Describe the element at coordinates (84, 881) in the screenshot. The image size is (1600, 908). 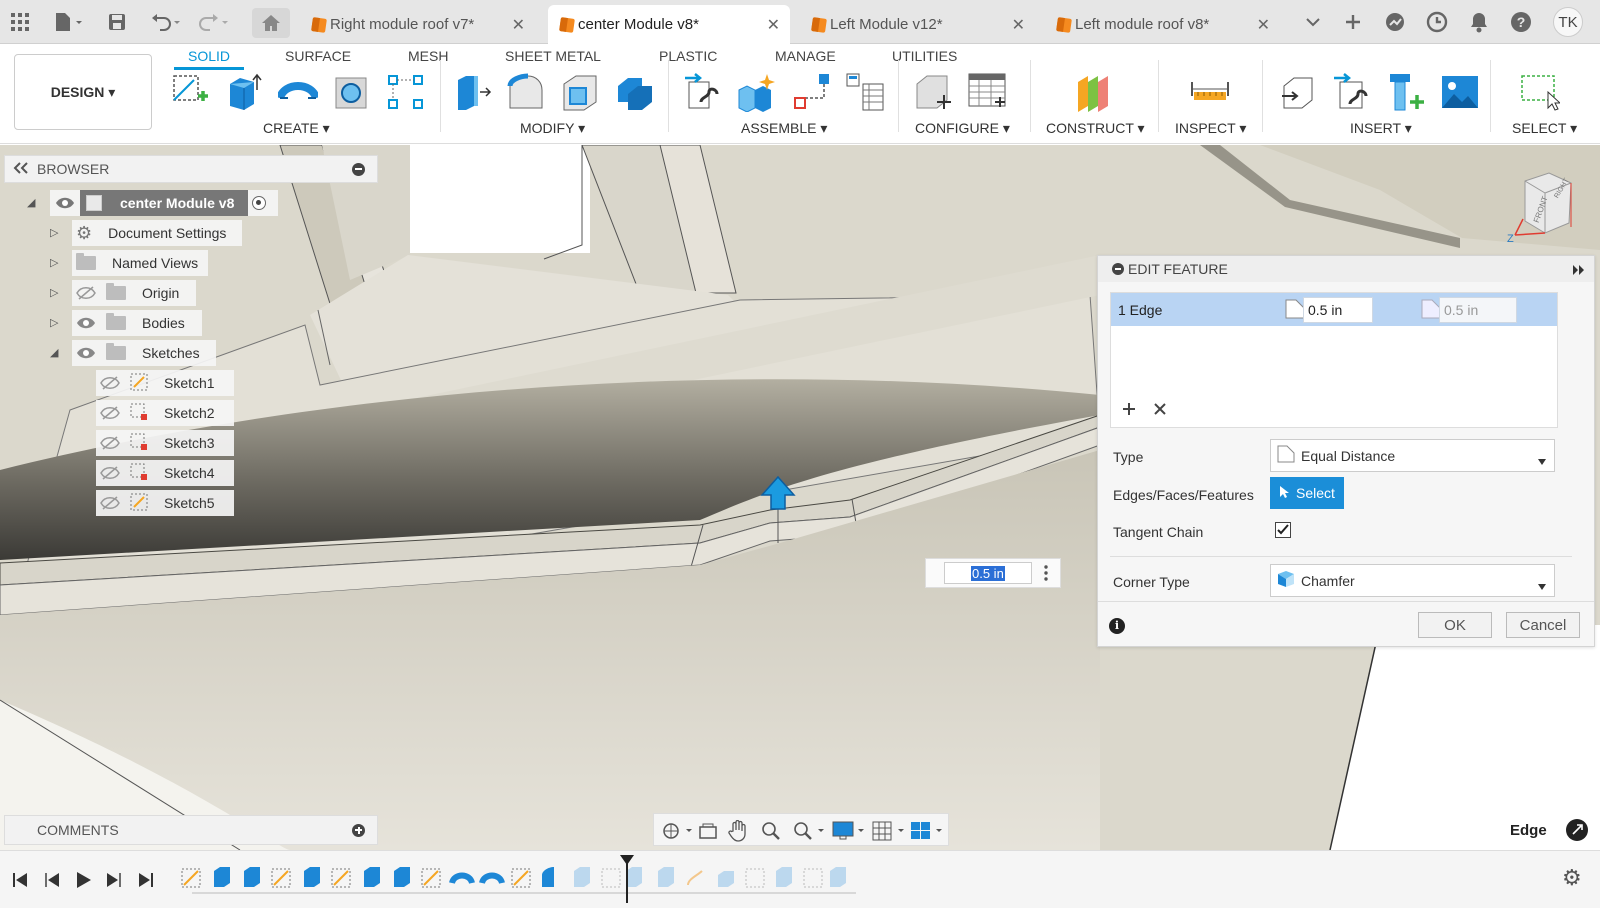
I see `play-icon` at that location.